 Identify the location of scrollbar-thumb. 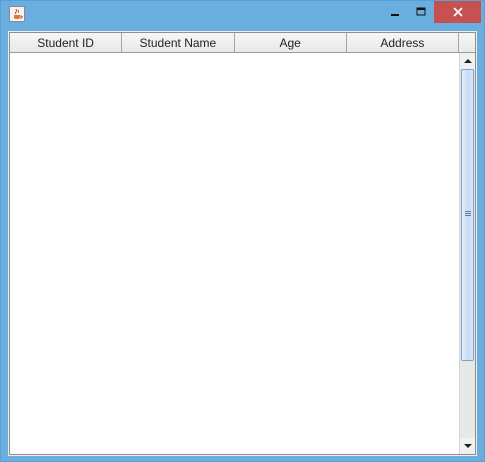
(467, 215).